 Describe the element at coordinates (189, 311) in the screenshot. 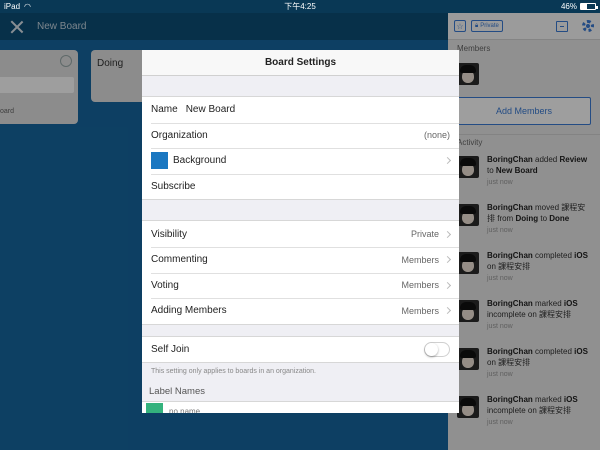

I see `adding-members-label: Adding Members` at that location.